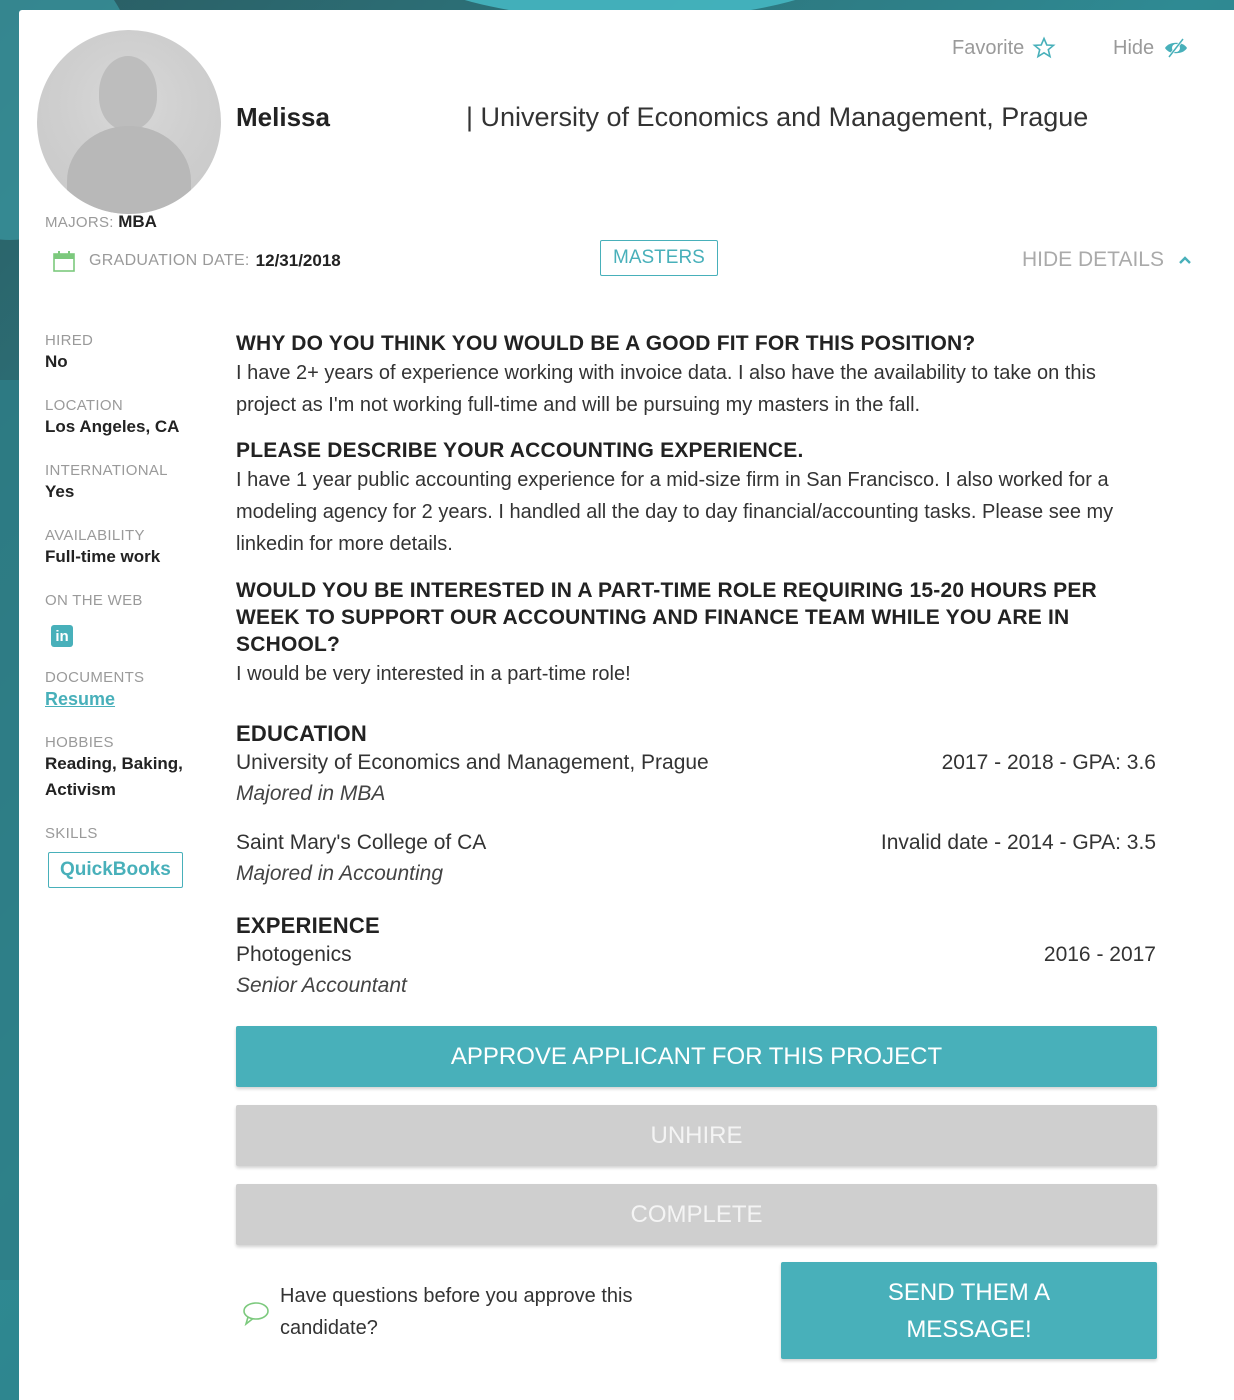 Image resolution: width=1234 pixels, height=1400 pixels. I want to click on education-dates: Invalid date - 2014 - GPA: 3.5, so click(1018, 842).